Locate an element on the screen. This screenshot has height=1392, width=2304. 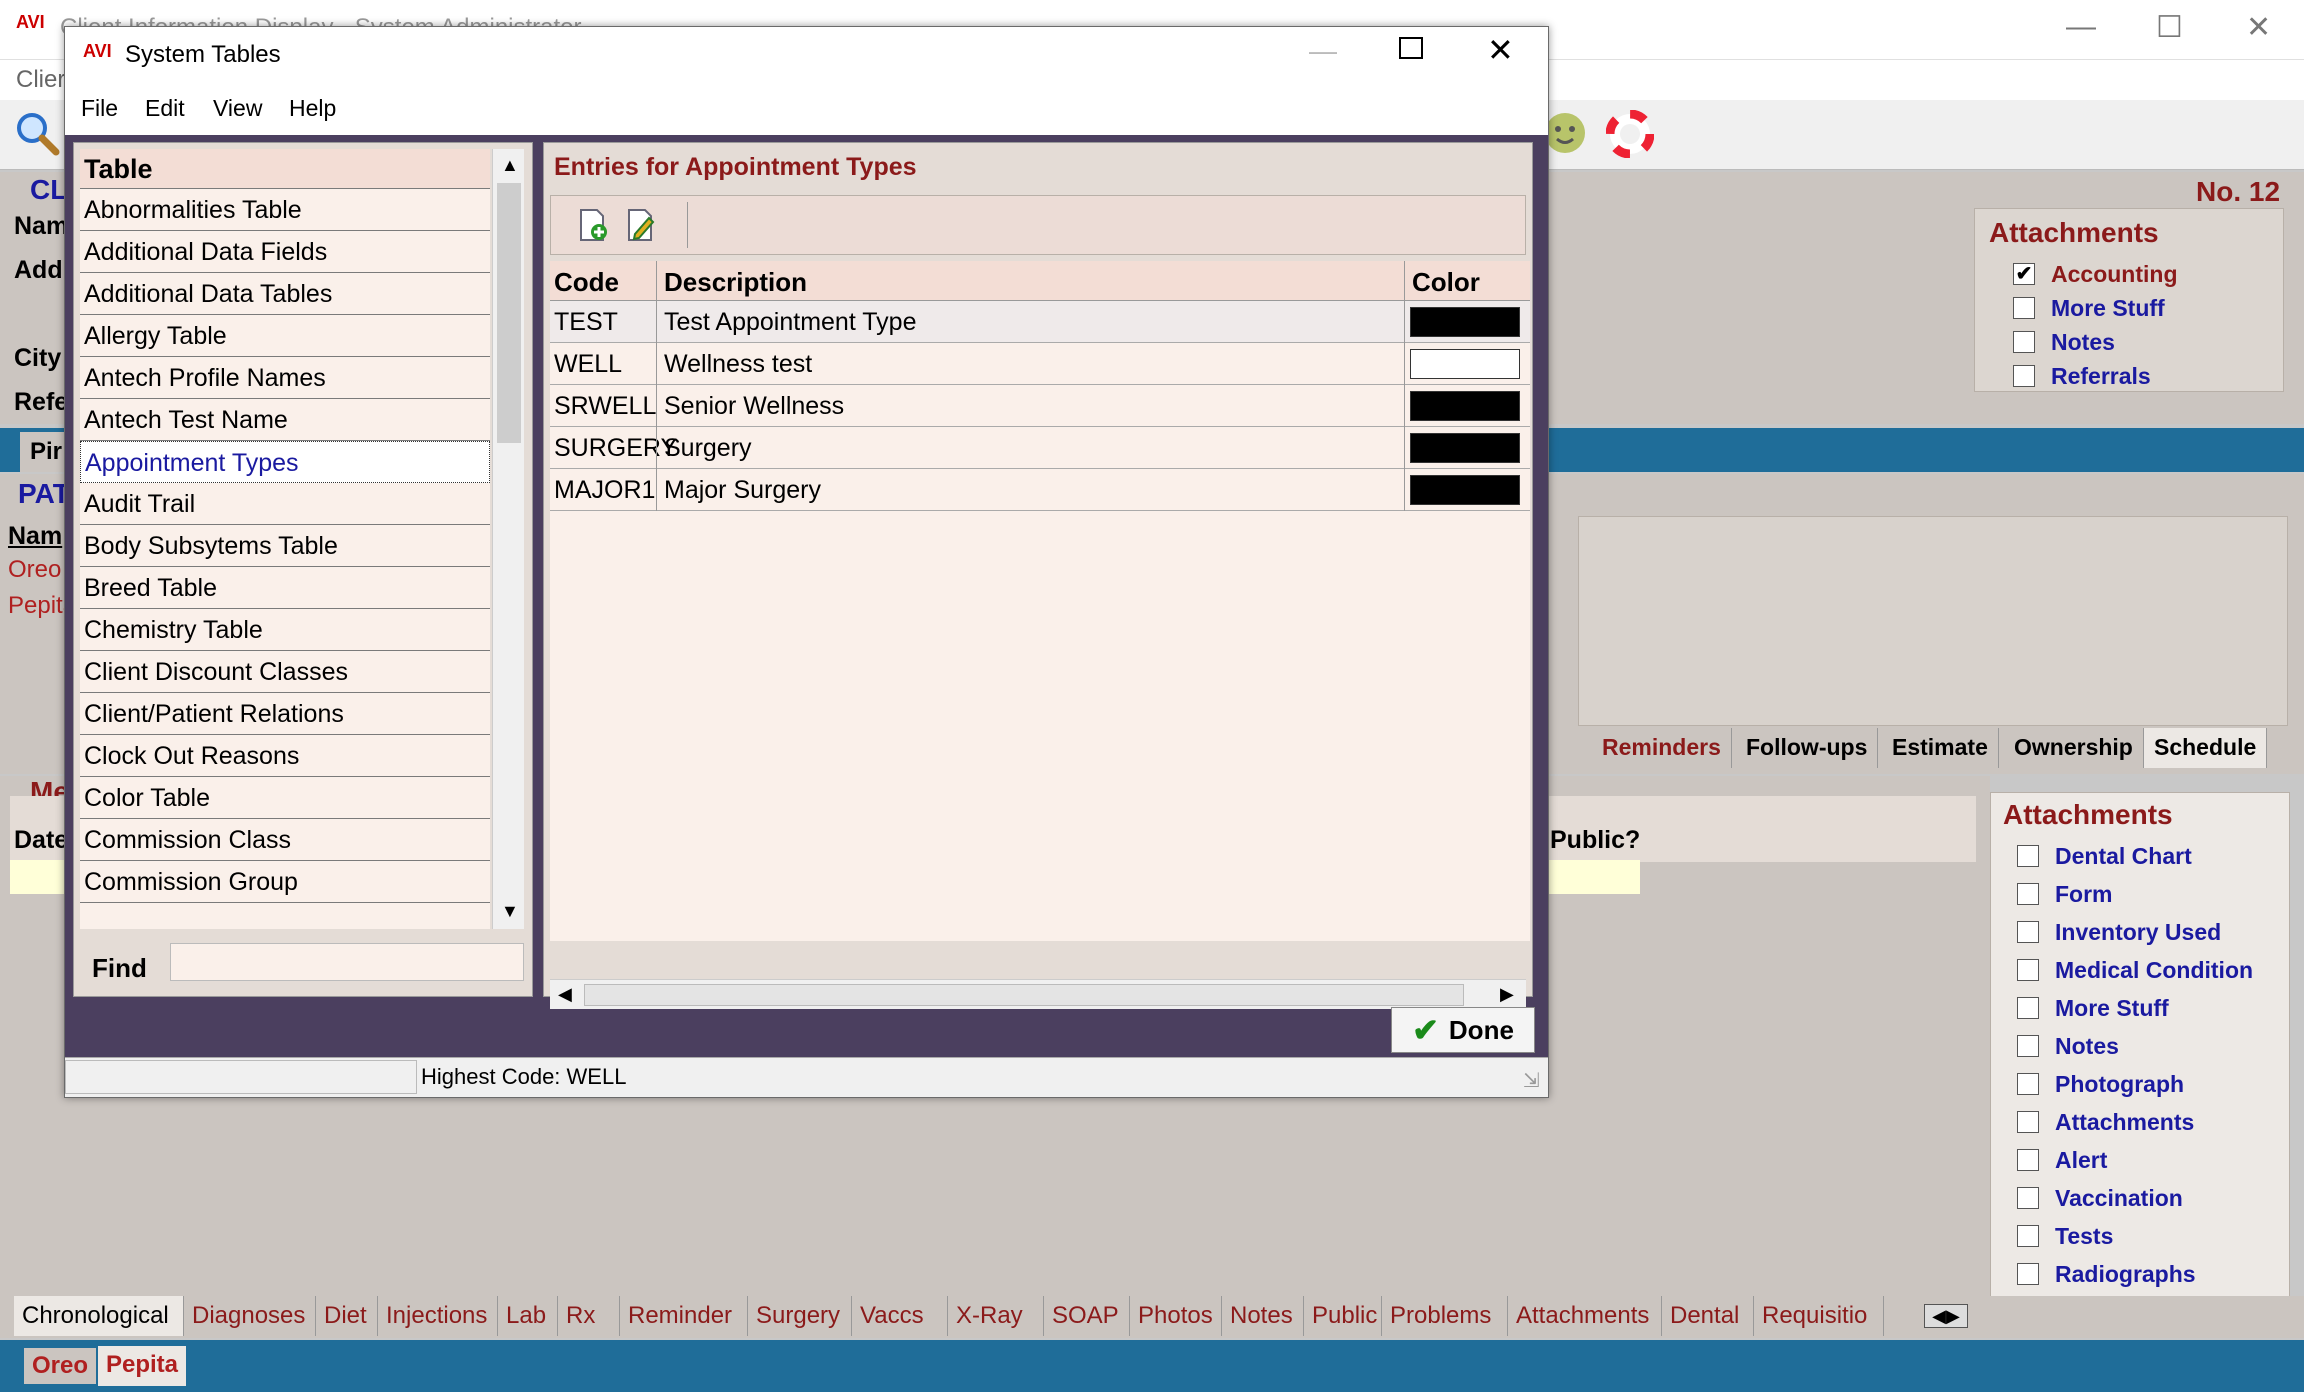
table-list-item: Commission Group is located at coordinates (285, 882).